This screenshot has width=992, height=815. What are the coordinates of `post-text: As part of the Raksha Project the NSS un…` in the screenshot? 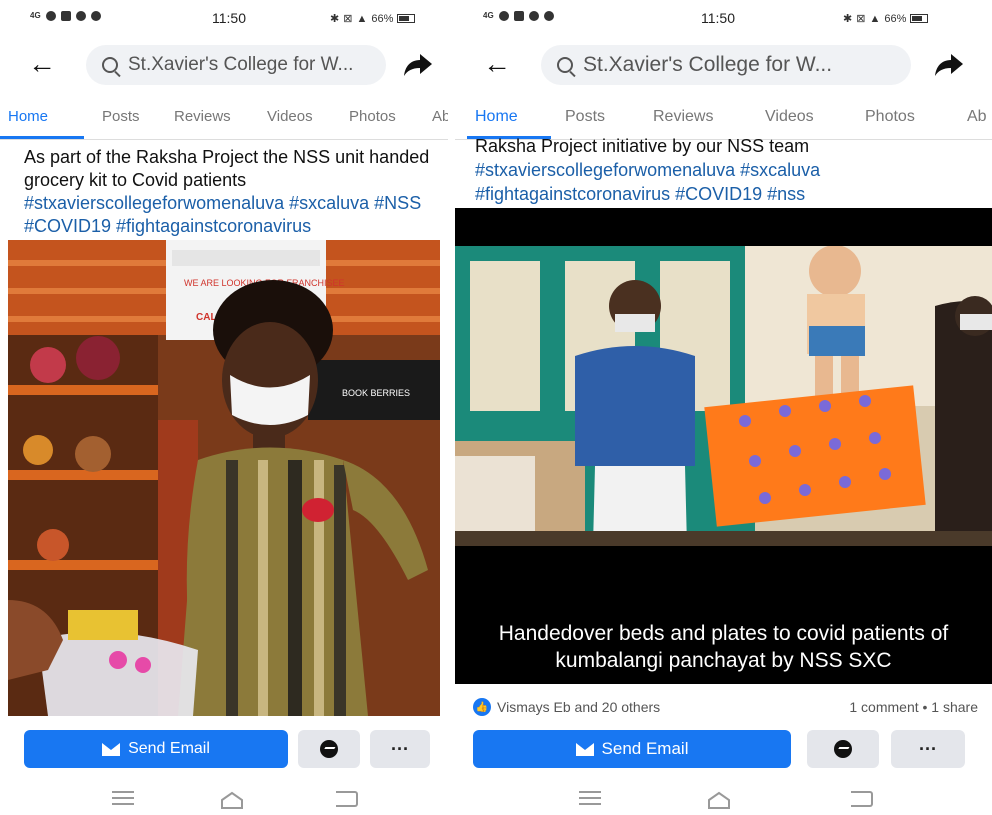 It's located at (227, 192).